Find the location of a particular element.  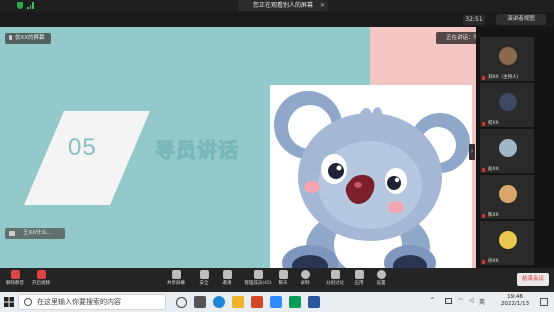

slide-heading: 导员讲话 is located at coordinates (197, 150).